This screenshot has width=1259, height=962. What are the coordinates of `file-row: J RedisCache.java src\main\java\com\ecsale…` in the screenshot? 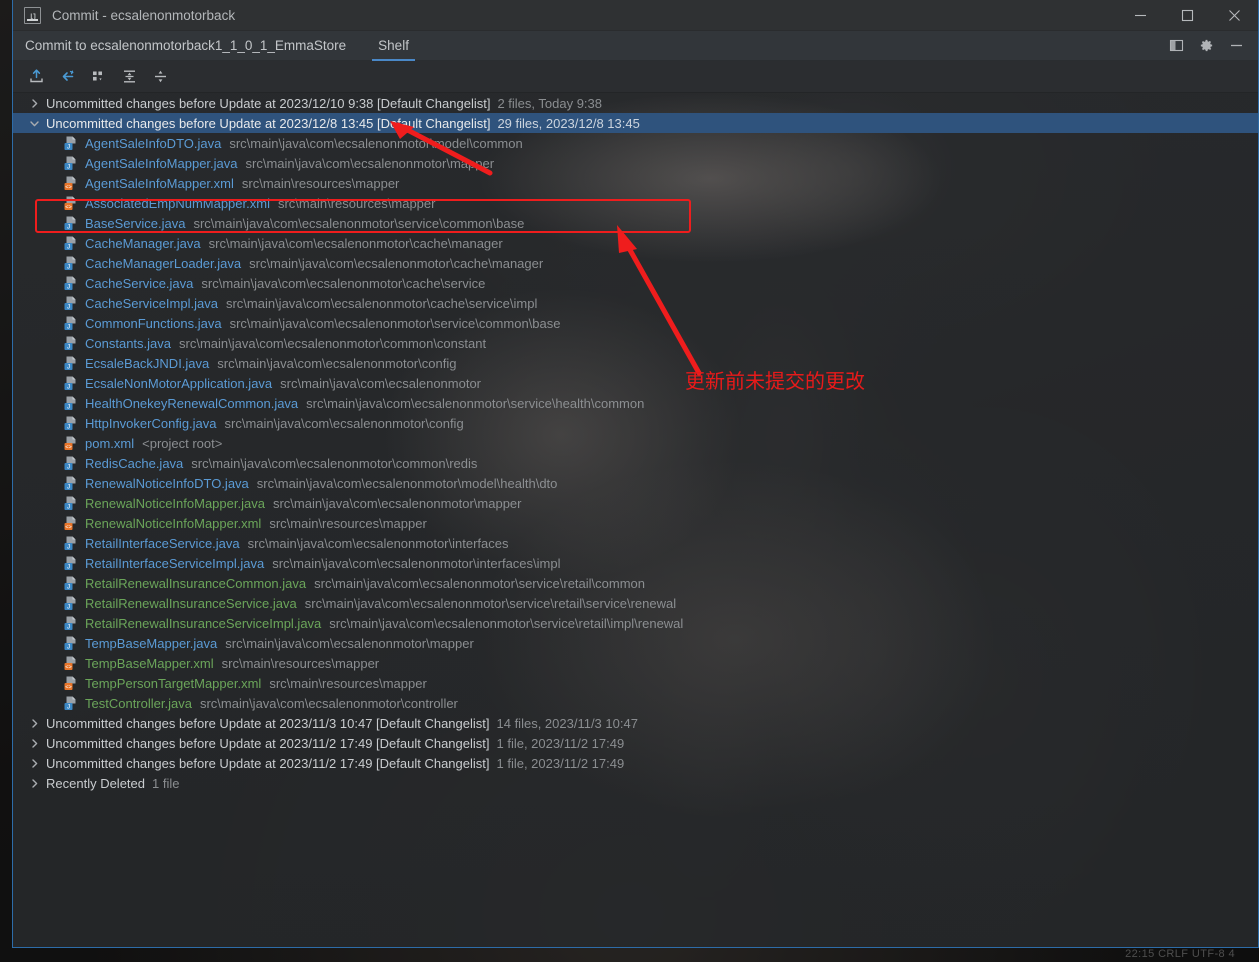 It's located at (635, 463).